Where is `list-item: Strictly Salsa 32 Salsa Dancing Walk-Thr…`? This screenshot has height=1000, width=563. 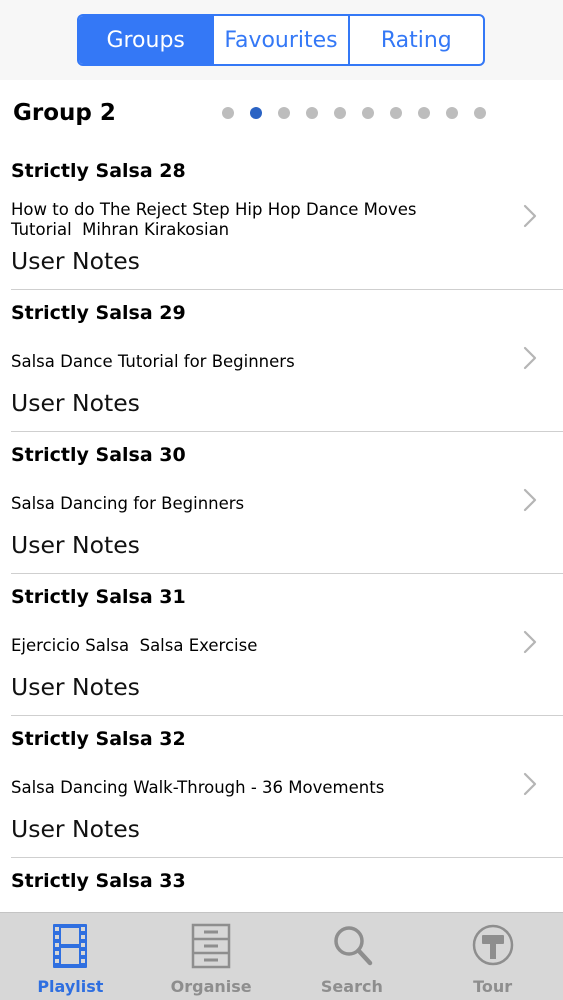 list-item: Strictly Salsa 32 Salsa Dancing Walk-Thr… is located at coordinates (281, 787).